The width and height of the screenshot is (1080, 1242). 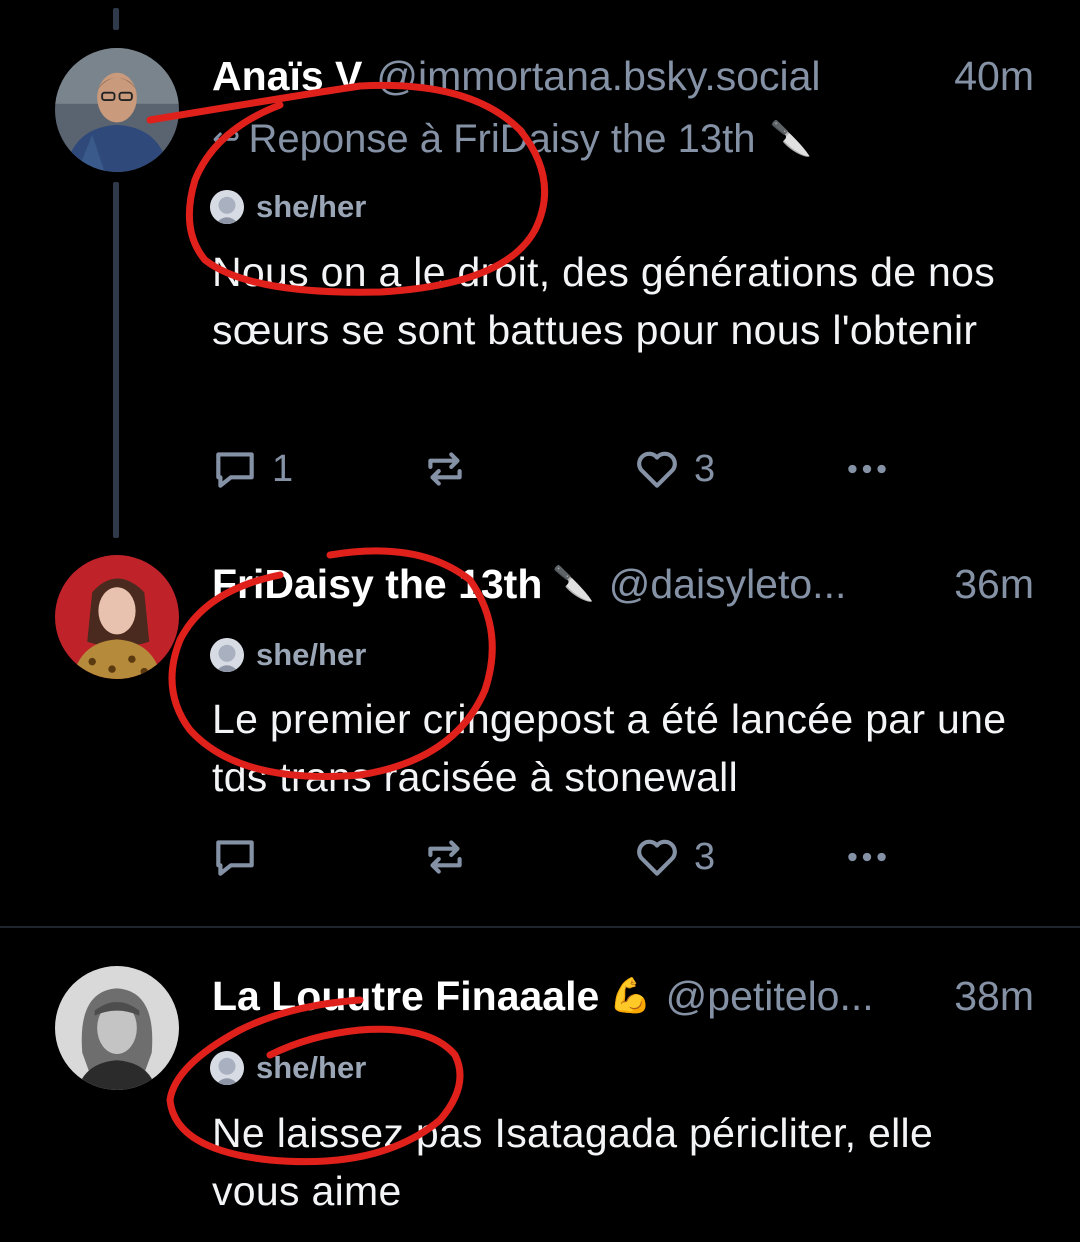 What do you see at coordinates (377, 584) in the screenshot?
I see `display-name: FriDaisy the 13th` at bounding box center [377, 584].